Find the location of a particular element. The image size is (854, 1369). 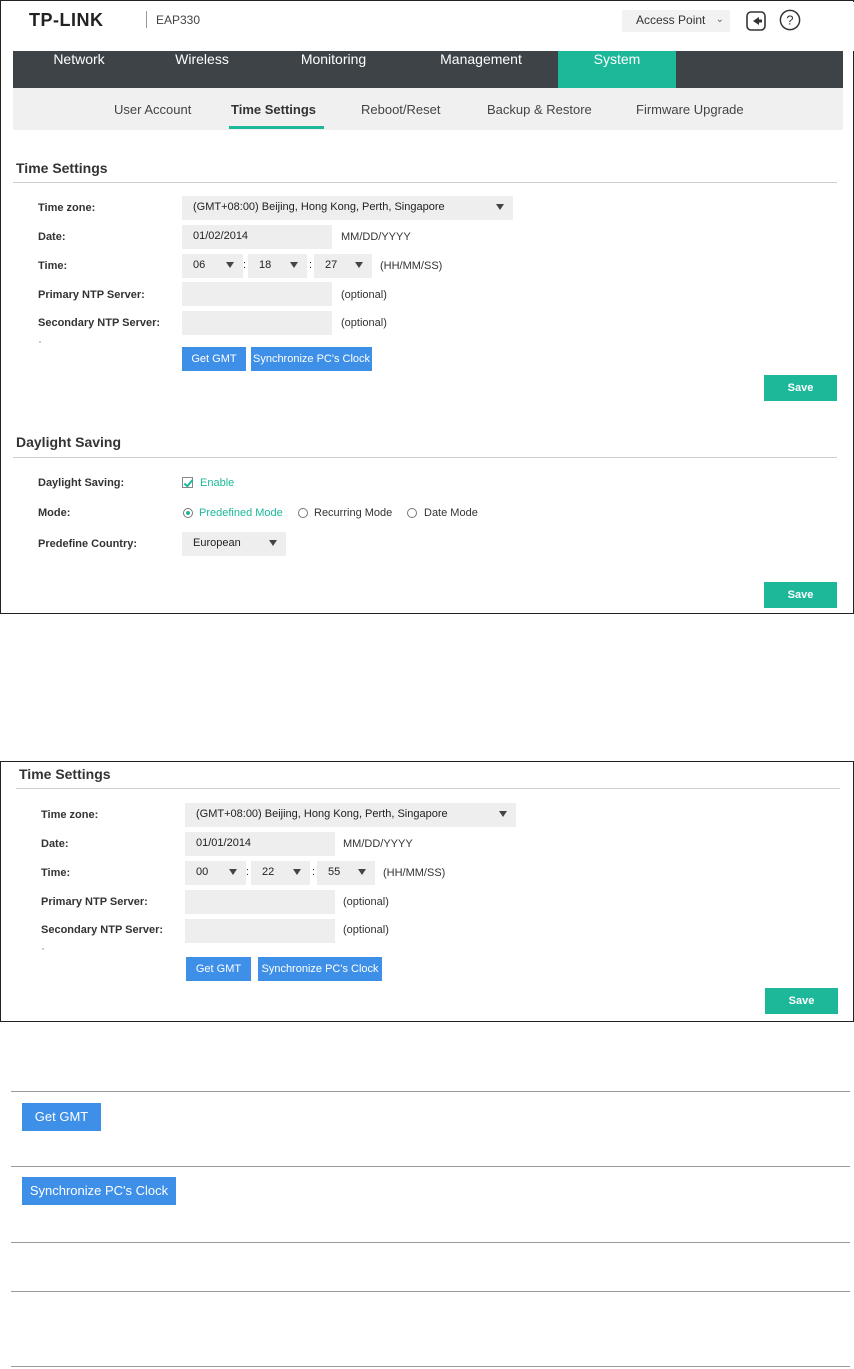

date-input: 01/02/2014 is located at coordinates (257, 237).